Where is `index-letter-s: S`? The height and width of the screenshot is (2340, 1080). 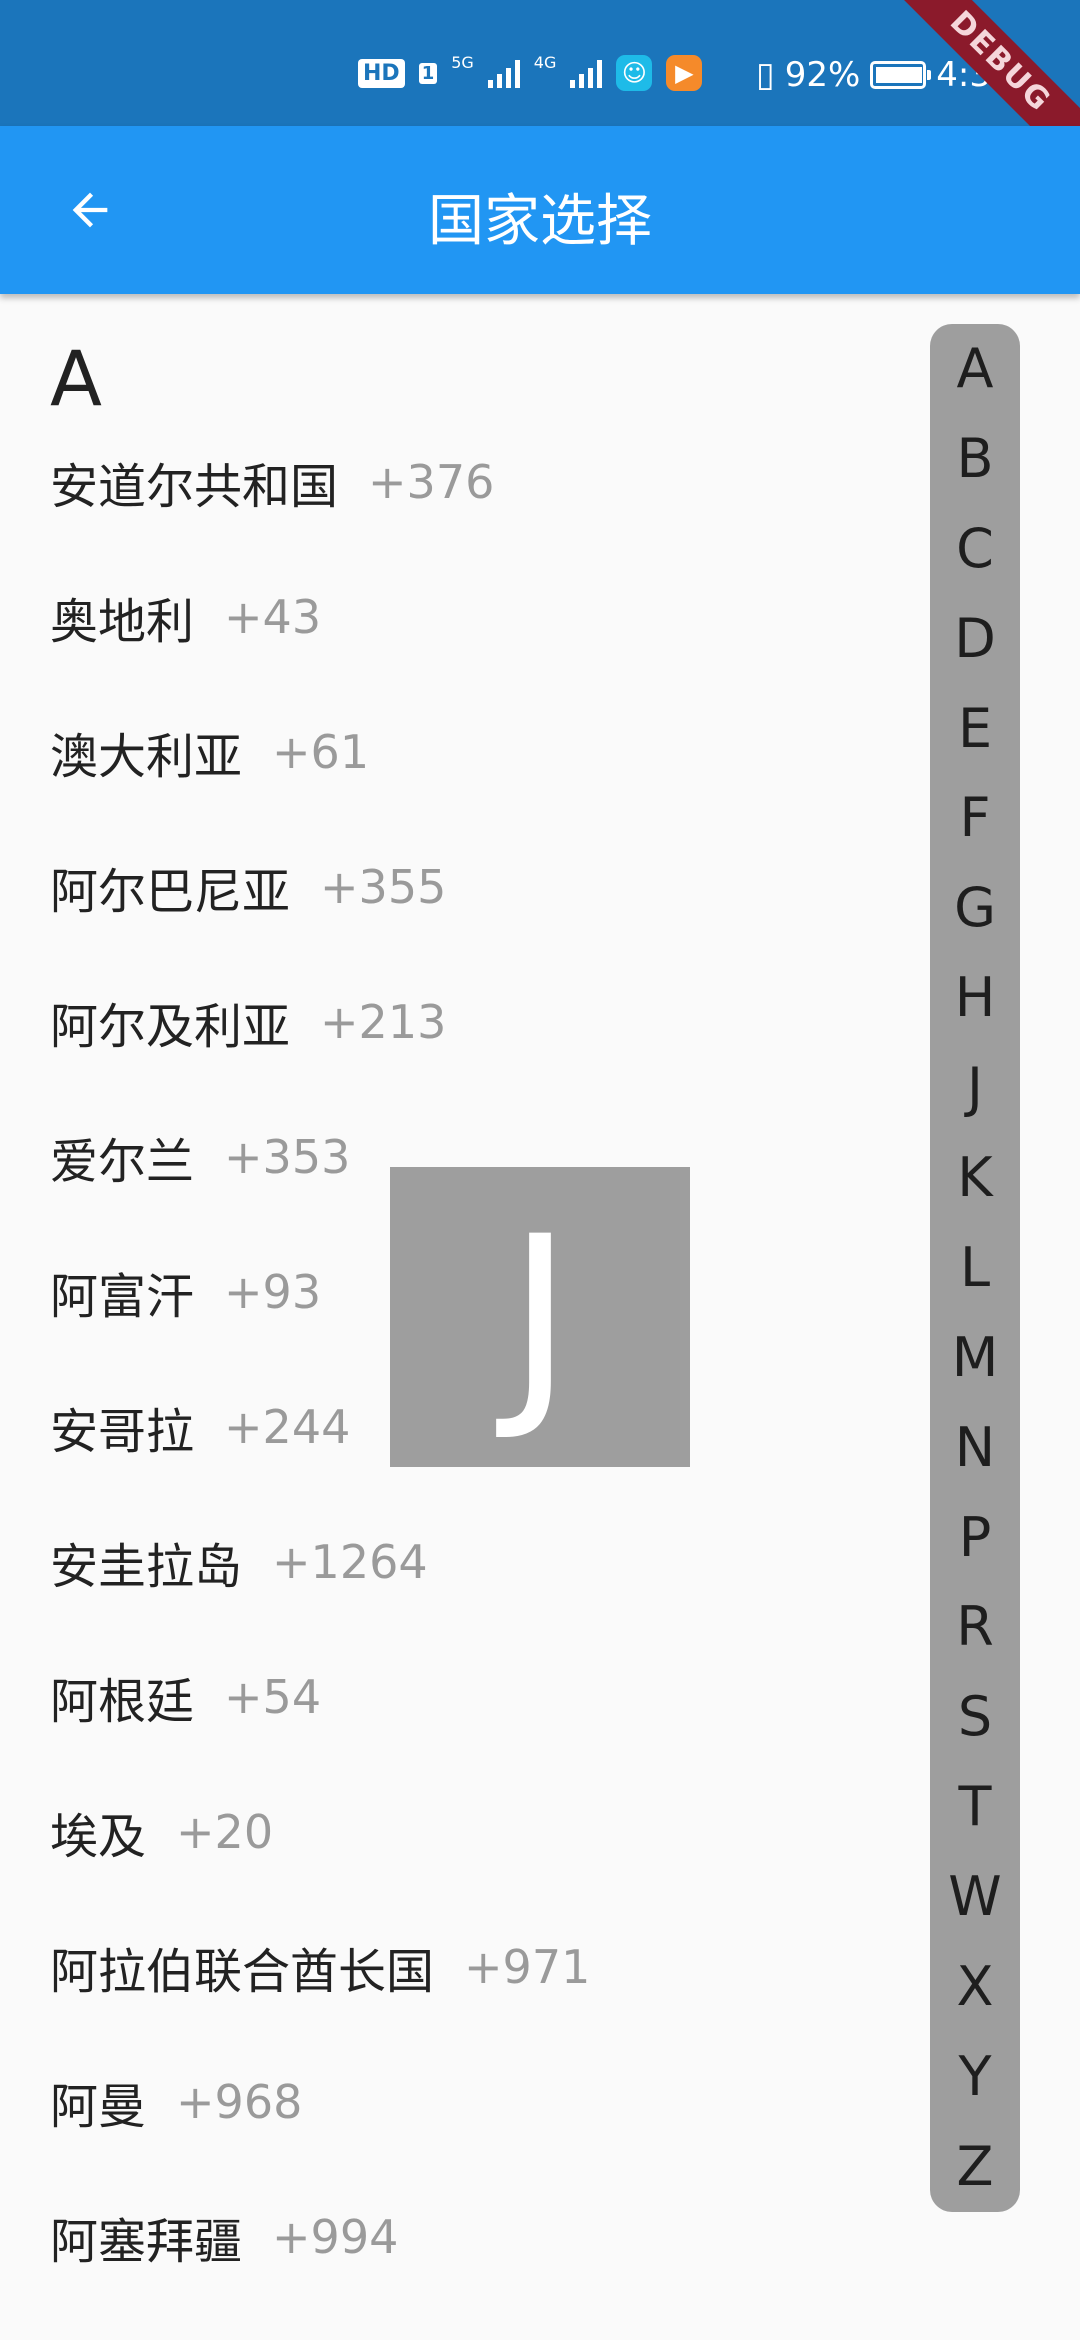 index-letter-s: S is located at coordinates (975, 1717).